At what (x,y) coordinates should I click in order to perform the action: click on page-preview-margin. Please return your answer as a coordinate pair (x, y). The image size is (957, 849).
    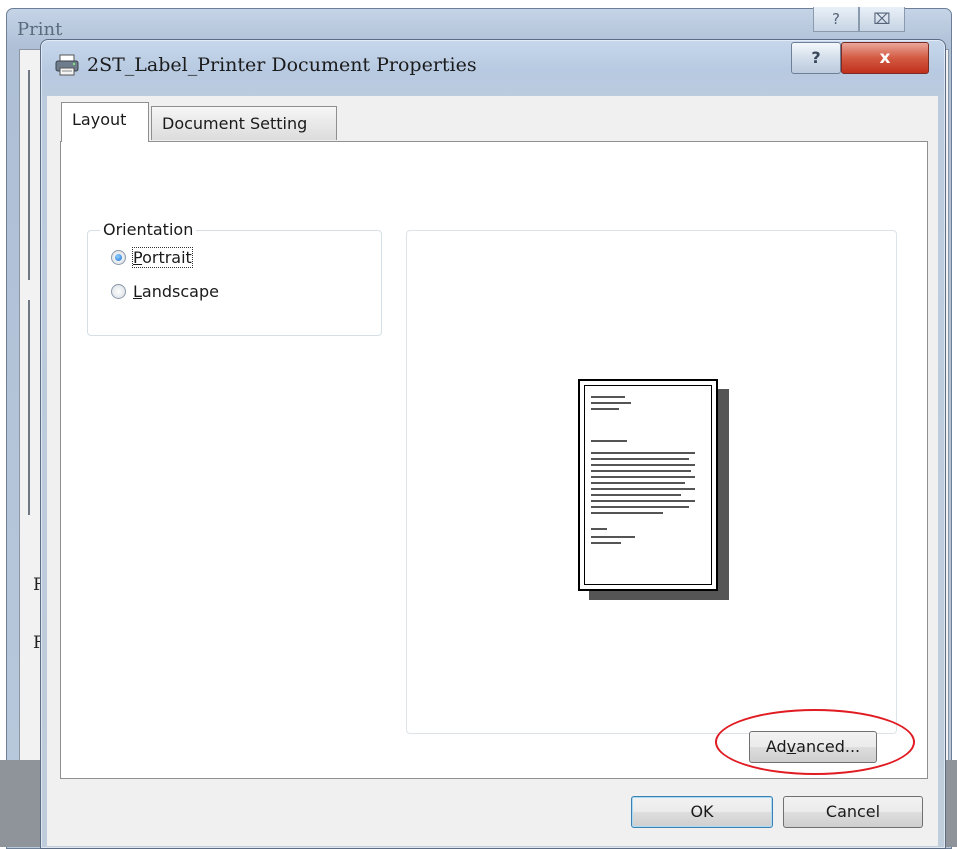
    Looking at the image, I should click on (648, 485).